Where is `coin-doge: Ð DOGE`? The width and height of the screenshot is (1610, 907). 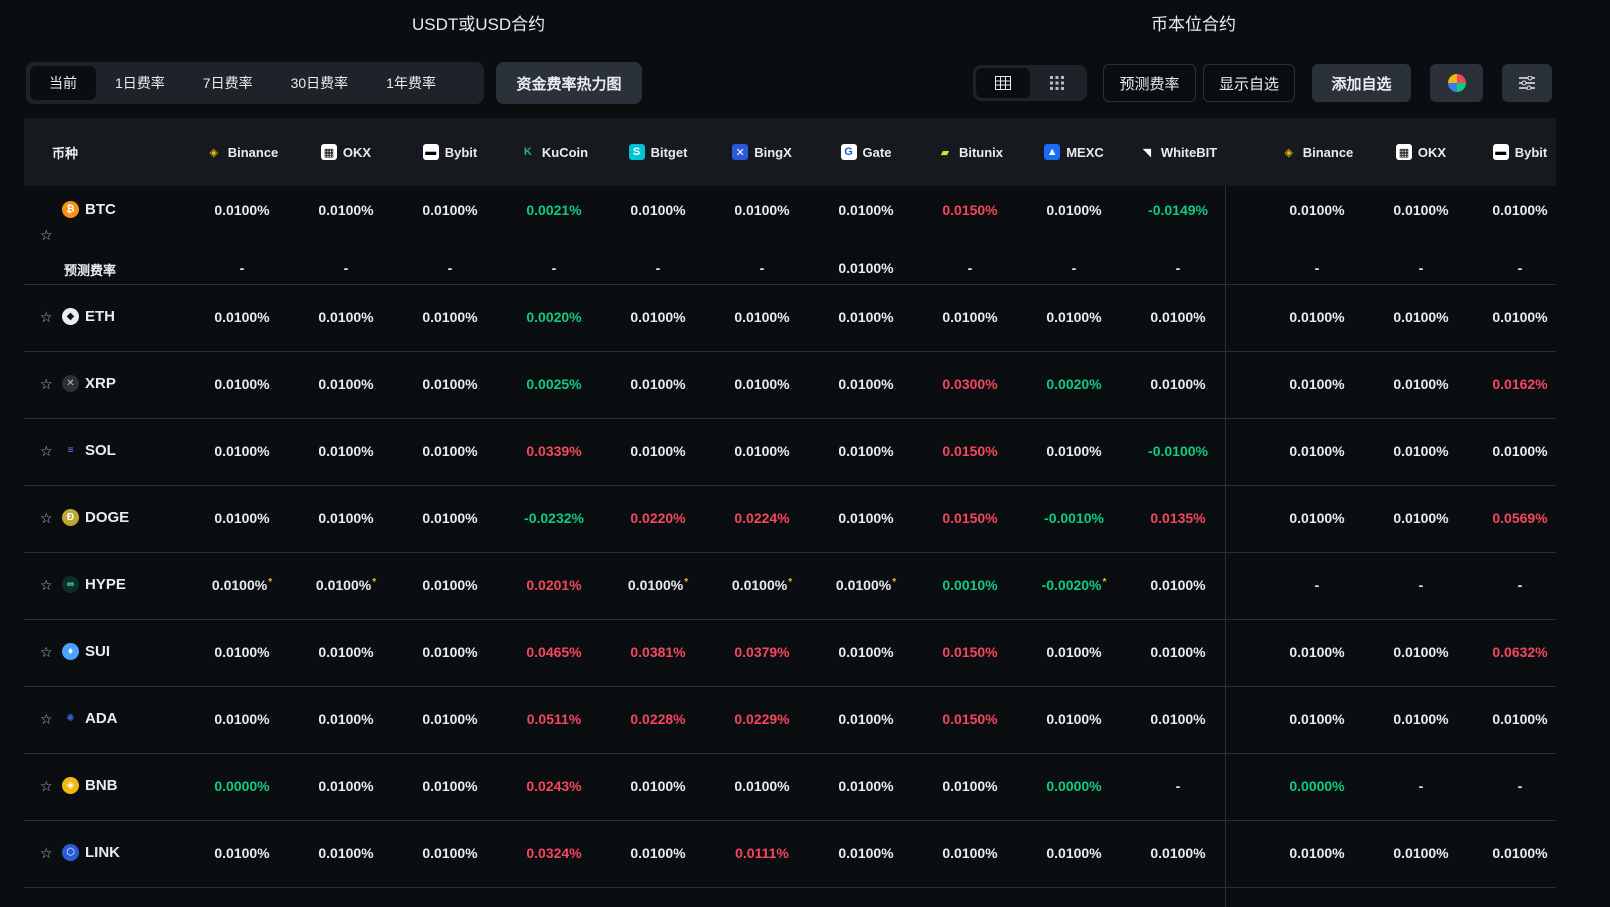 coin-doge: Ð DOGE is located at coordinates (95, 517).